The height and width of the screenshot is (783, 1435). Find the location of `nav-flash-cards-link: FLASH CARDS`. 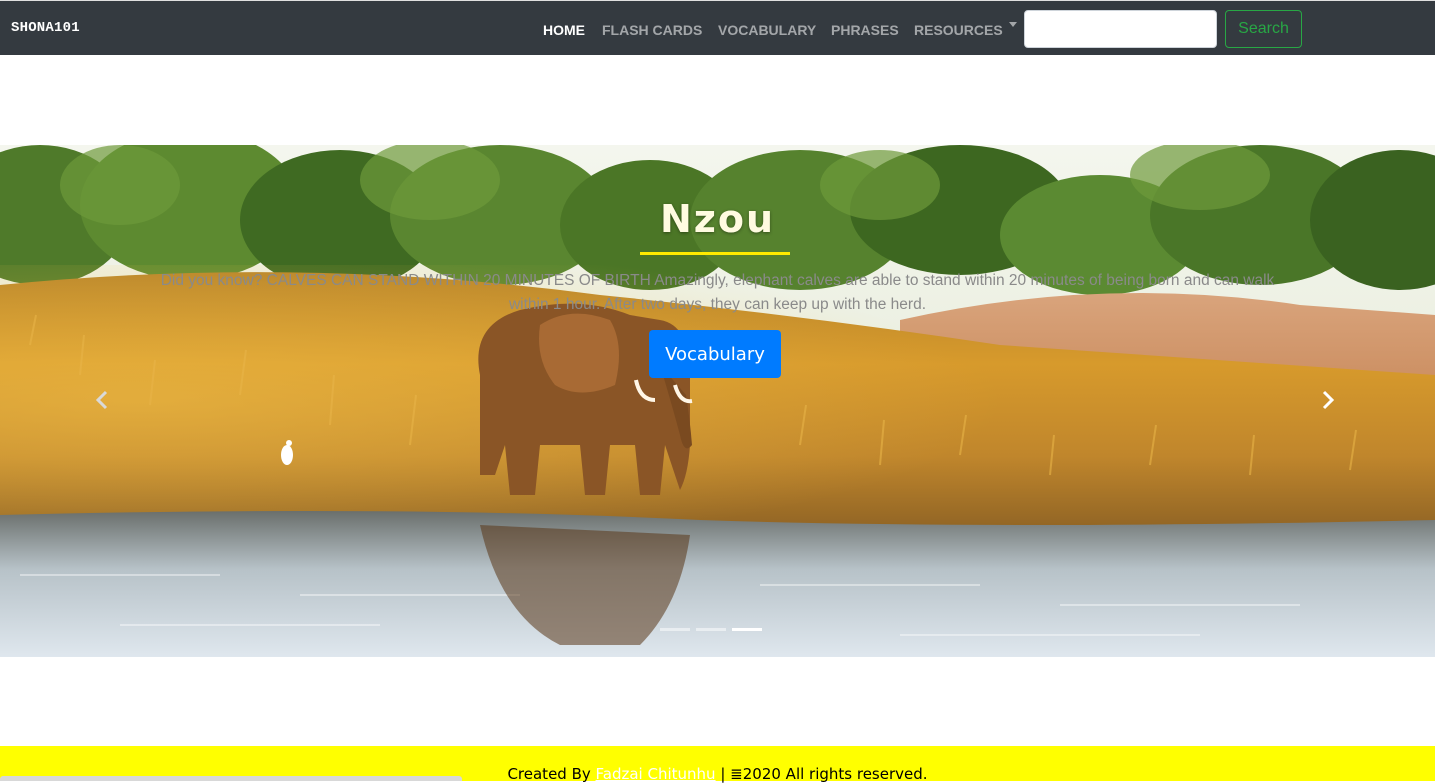

nav-flash-cards-link: FLASH CARDS is located at coordinates (652, 30).